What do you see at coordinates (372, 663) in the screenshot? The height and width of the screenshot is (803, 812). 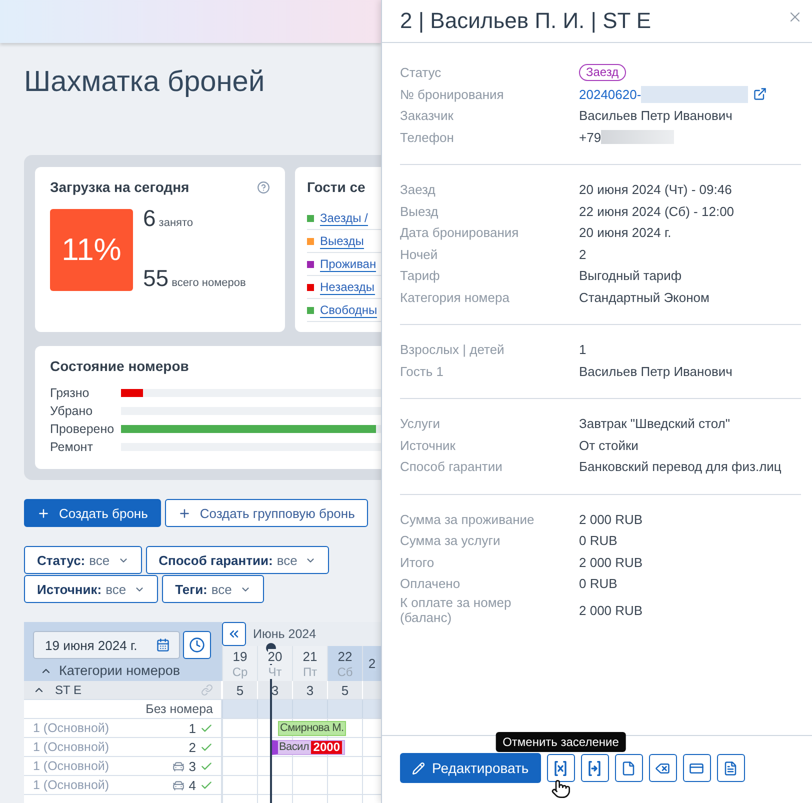 I see `day-number: 2` at bounding box center [372, 663].